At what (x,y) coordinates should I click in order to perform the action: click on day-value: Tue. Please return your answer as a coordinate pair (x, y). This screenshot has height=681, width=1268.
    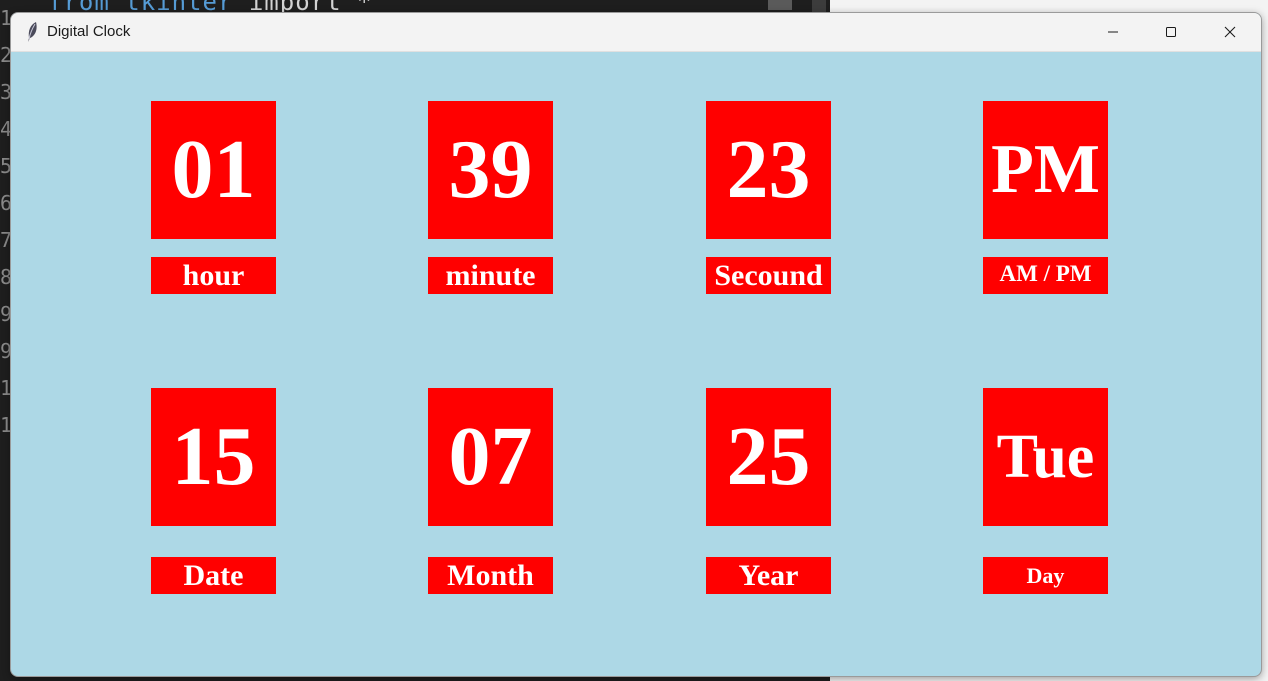
    Looking at the image, I should click on (1045, 457).